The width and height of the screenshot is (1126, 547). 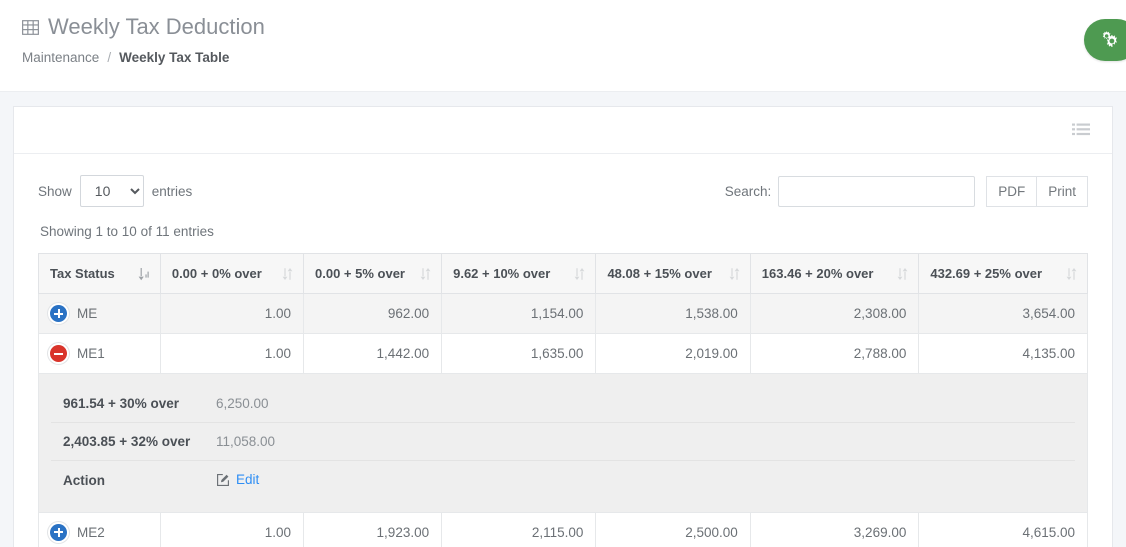 What do you see at coordinates (99, 313) in the screenshot?
I see `cell-tax-status: ME` at bounding box center [99, 313].